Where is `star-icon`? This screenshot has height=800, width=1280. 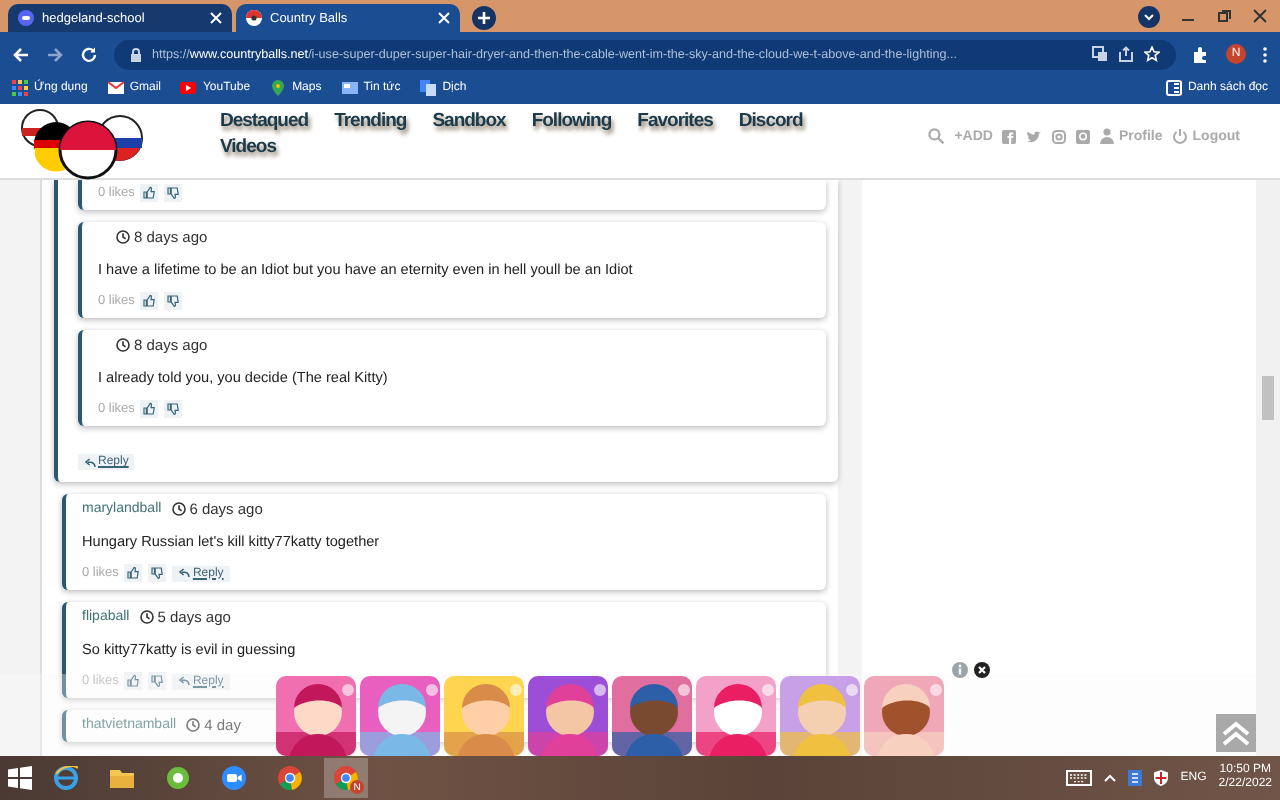 star-icon is located at coordinates (1152, 54).